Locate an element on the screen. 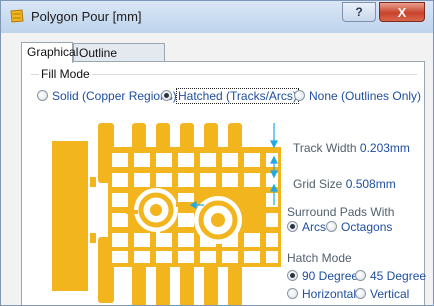  surround-pads-label: Surround Pads With is located at coordinates (341, 212).